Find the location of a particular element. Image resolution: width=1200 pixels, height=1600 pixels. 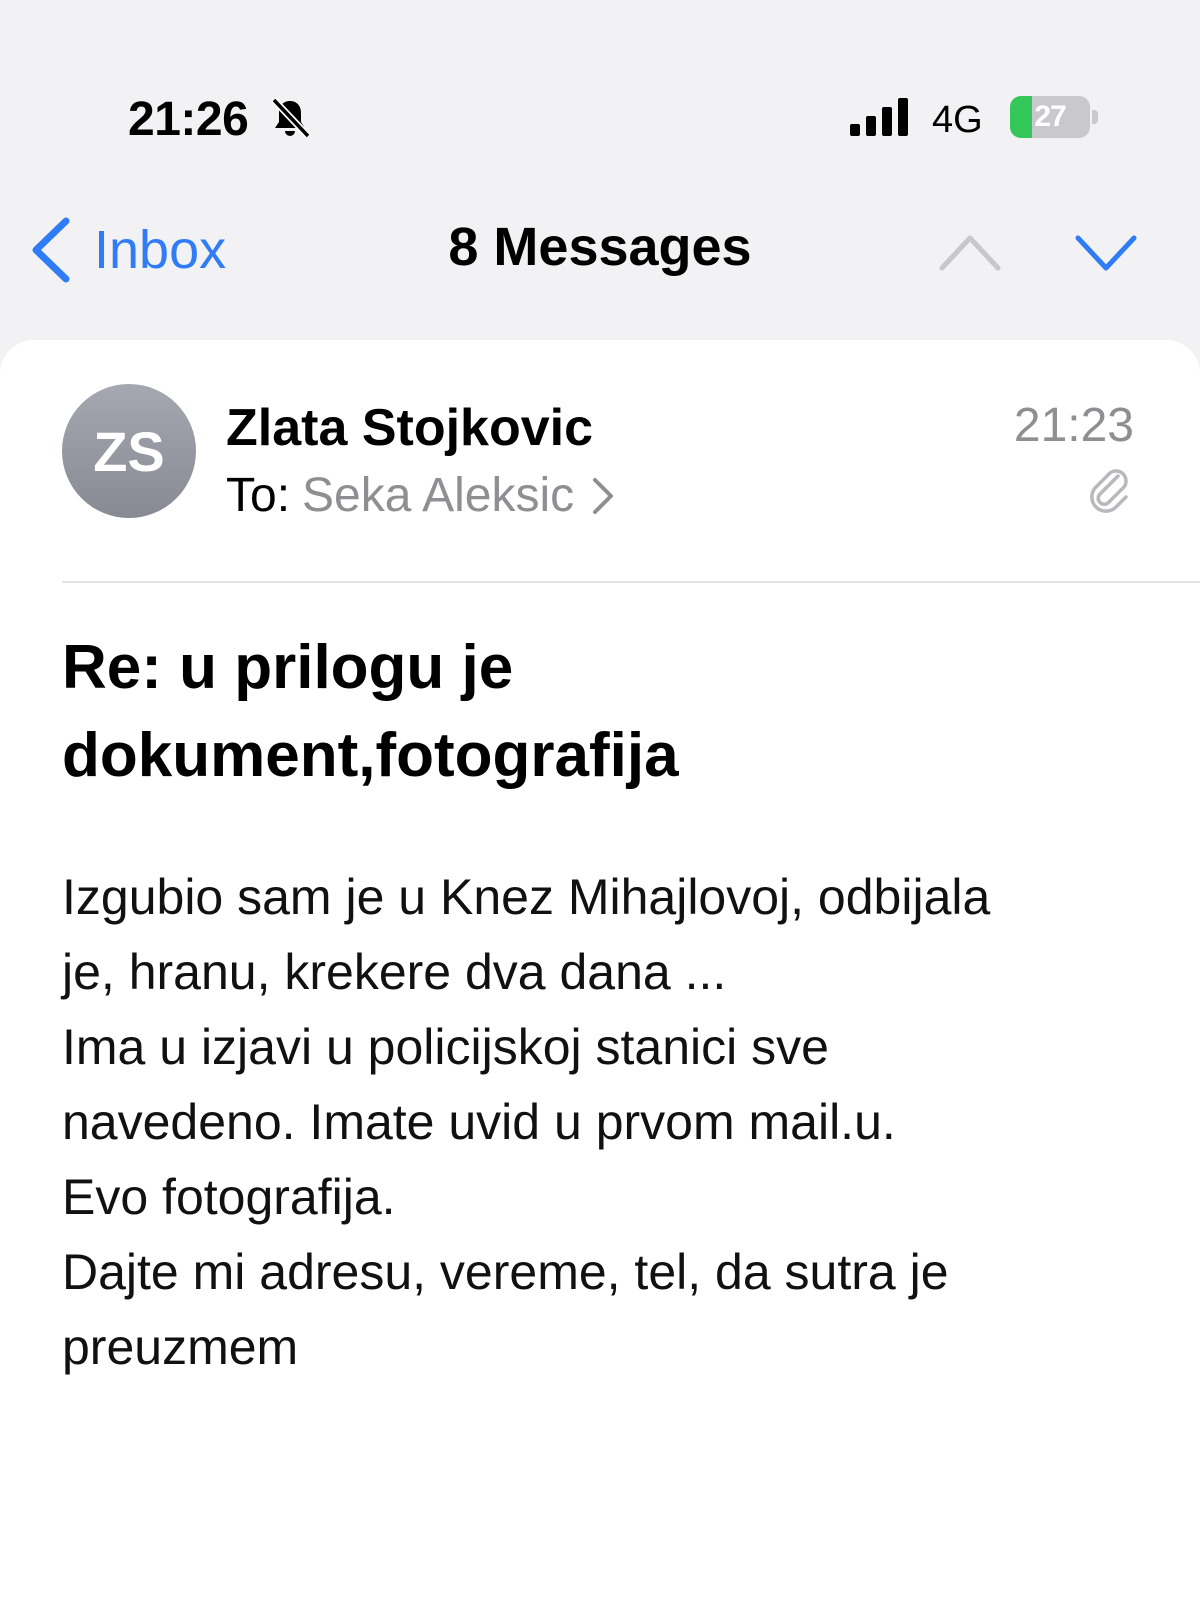

avatar: ZS is located at coordinates (129, 451).